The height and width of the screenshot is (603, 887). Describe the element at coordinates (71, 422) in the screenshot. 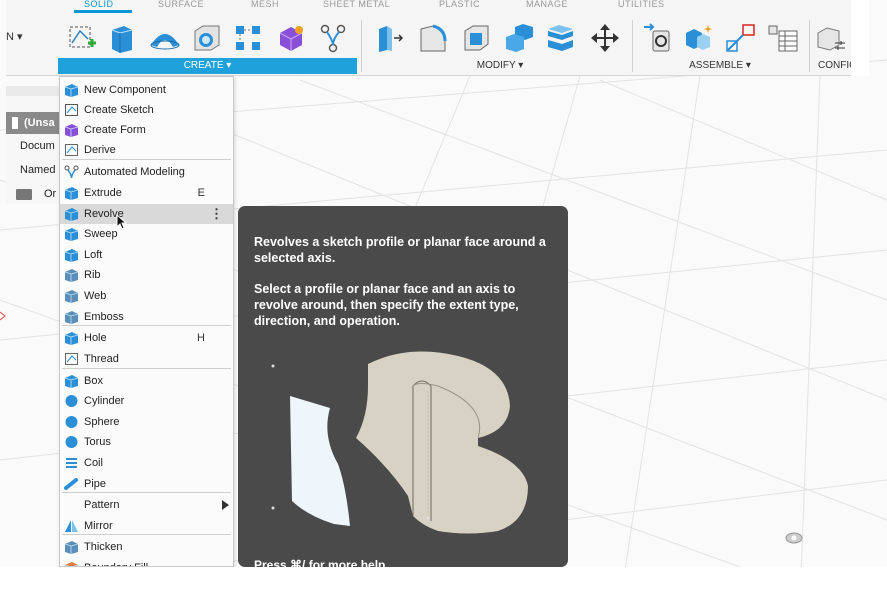

I see `sphere-icon` at that location.